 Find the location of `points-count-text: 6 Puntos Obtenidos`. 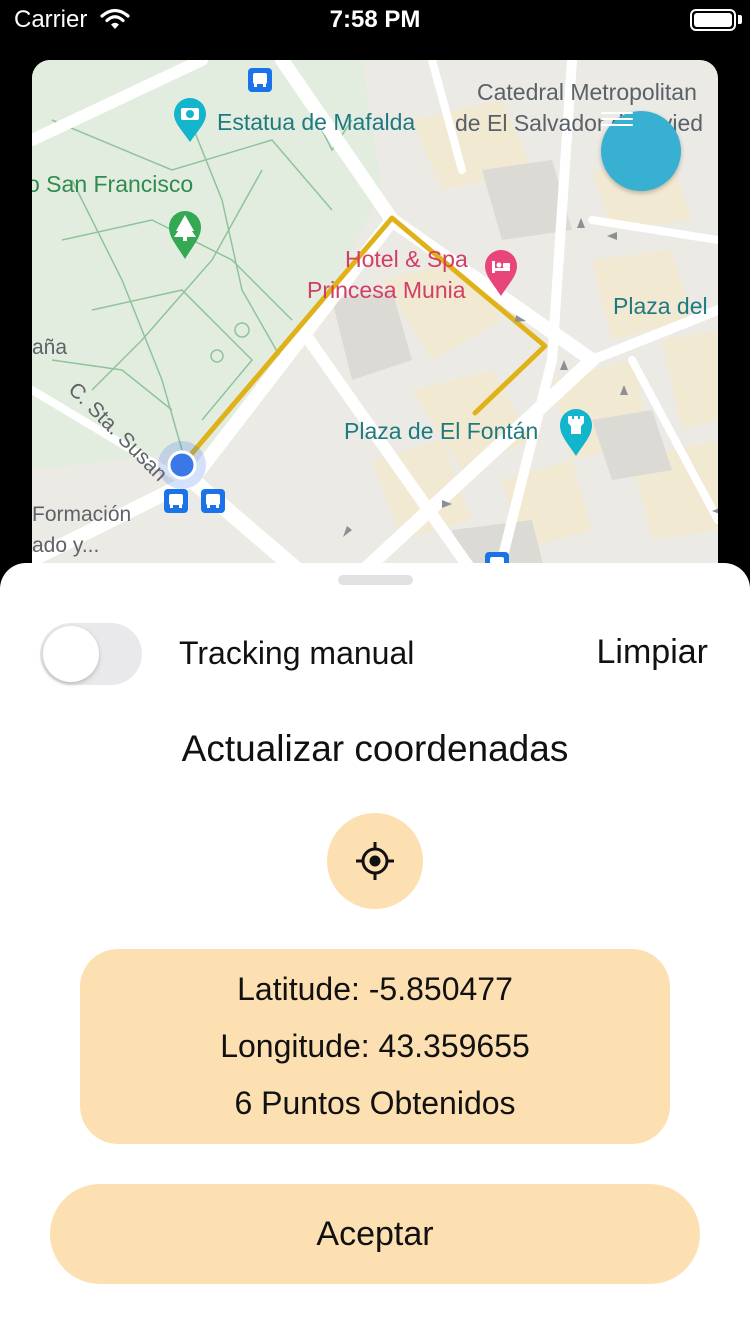

points-count-text: 6 Puntos Obtenidos is located at coordinates (375, 1103).